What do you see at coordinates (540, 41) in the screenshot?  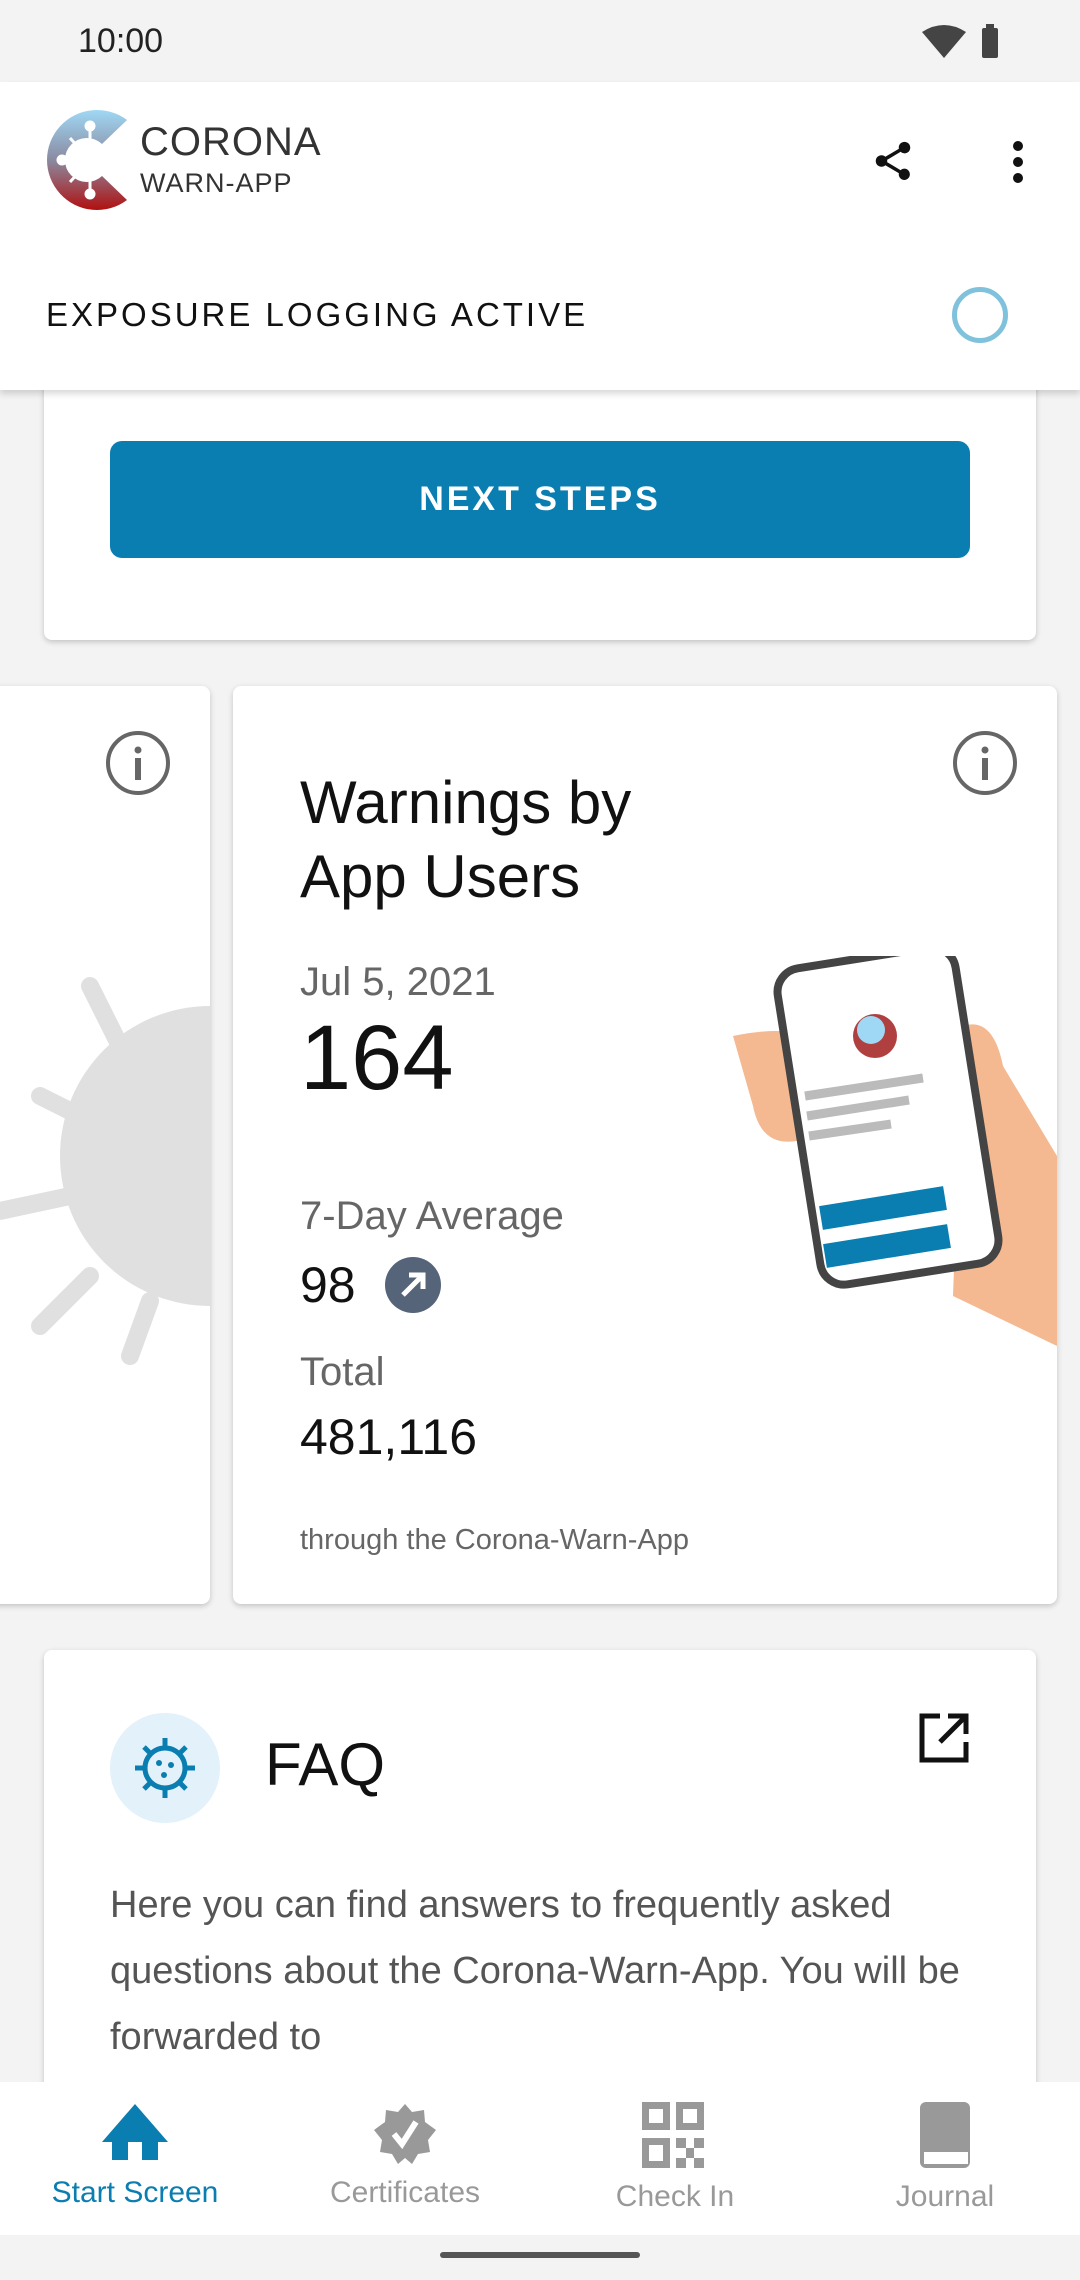 I see `status-bar: 10:00` at bounding box center [540, 41].